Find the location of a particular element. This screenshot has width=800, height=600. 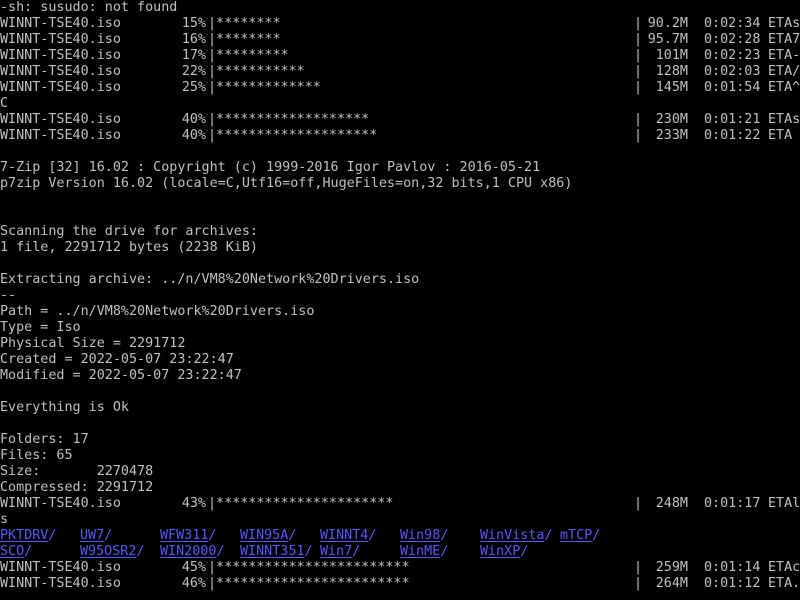

directory-entry: WINNT4/ is located at coordinates (348, 536).